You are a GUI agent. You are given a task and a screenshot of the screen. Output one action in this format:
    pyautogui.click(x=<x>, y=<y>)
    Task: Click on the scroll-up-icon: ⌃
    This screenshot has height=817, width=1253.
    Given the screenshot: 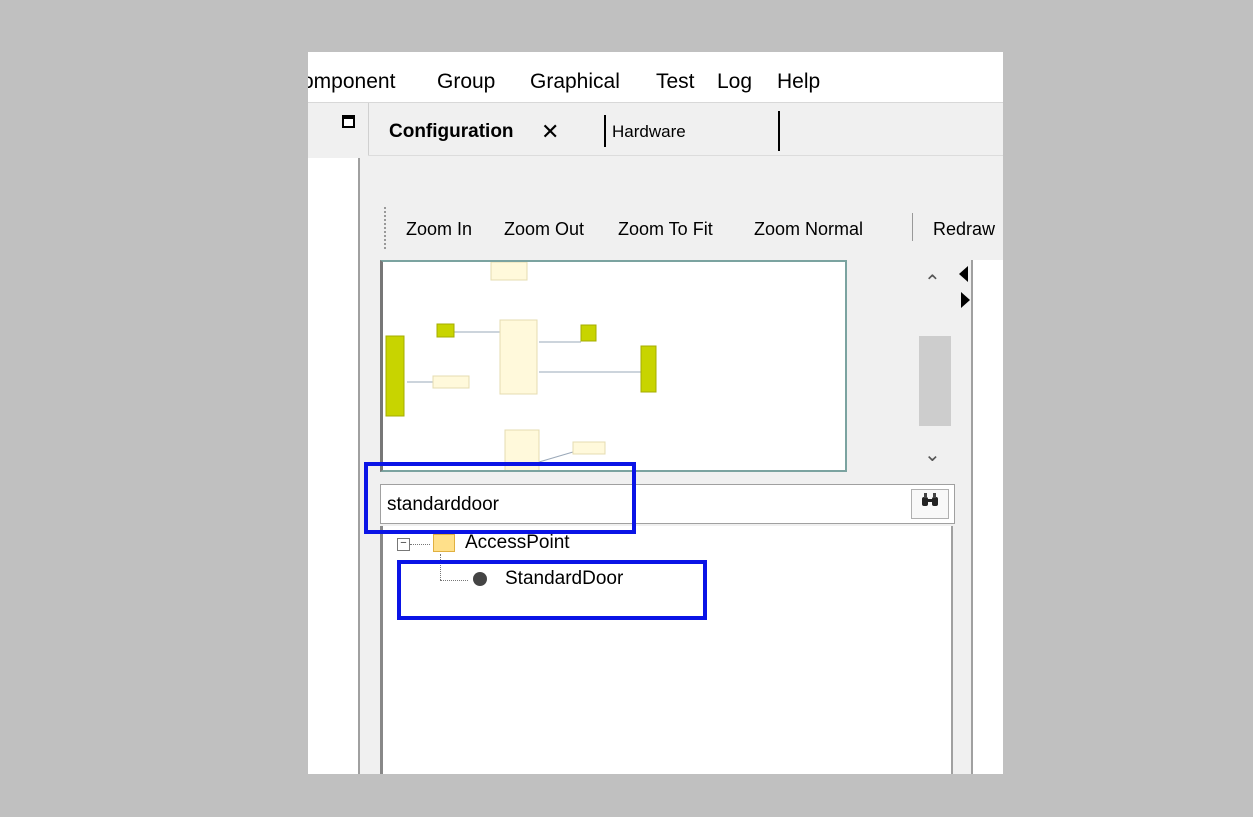 What is the action you would take?
    pyautogui.click(x=932, y=282)
    